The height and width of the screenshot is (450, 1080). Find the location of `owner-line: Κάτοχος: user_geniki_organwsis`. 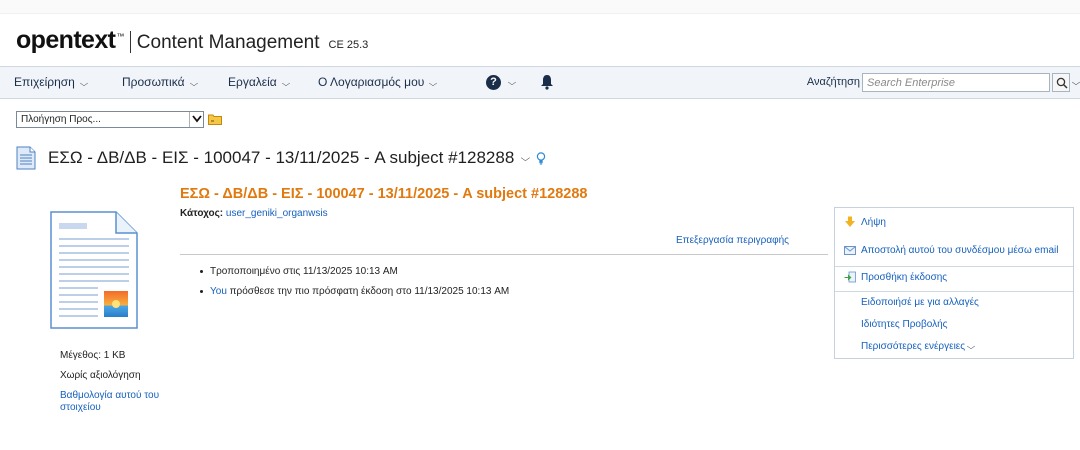

owner-line: Κάτοχος: user_geniki_organwsis is located at coordinates (254, 213).